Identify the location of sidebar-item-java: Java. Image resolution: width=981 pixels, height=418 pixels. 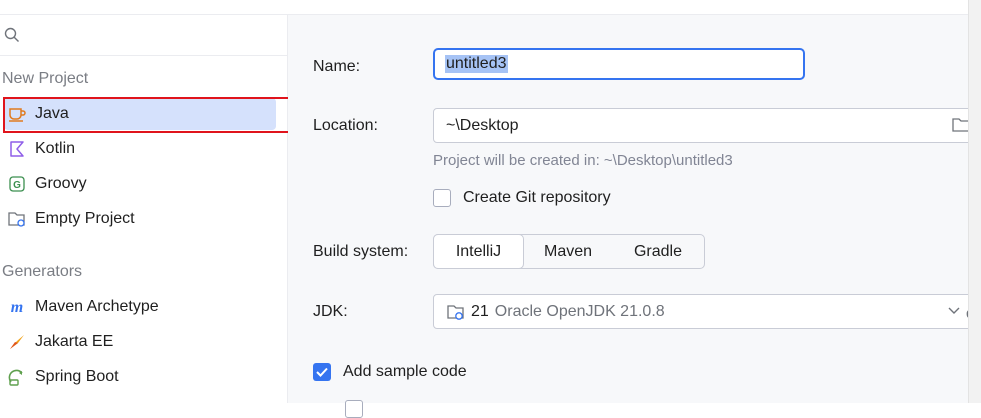
(140, 114).